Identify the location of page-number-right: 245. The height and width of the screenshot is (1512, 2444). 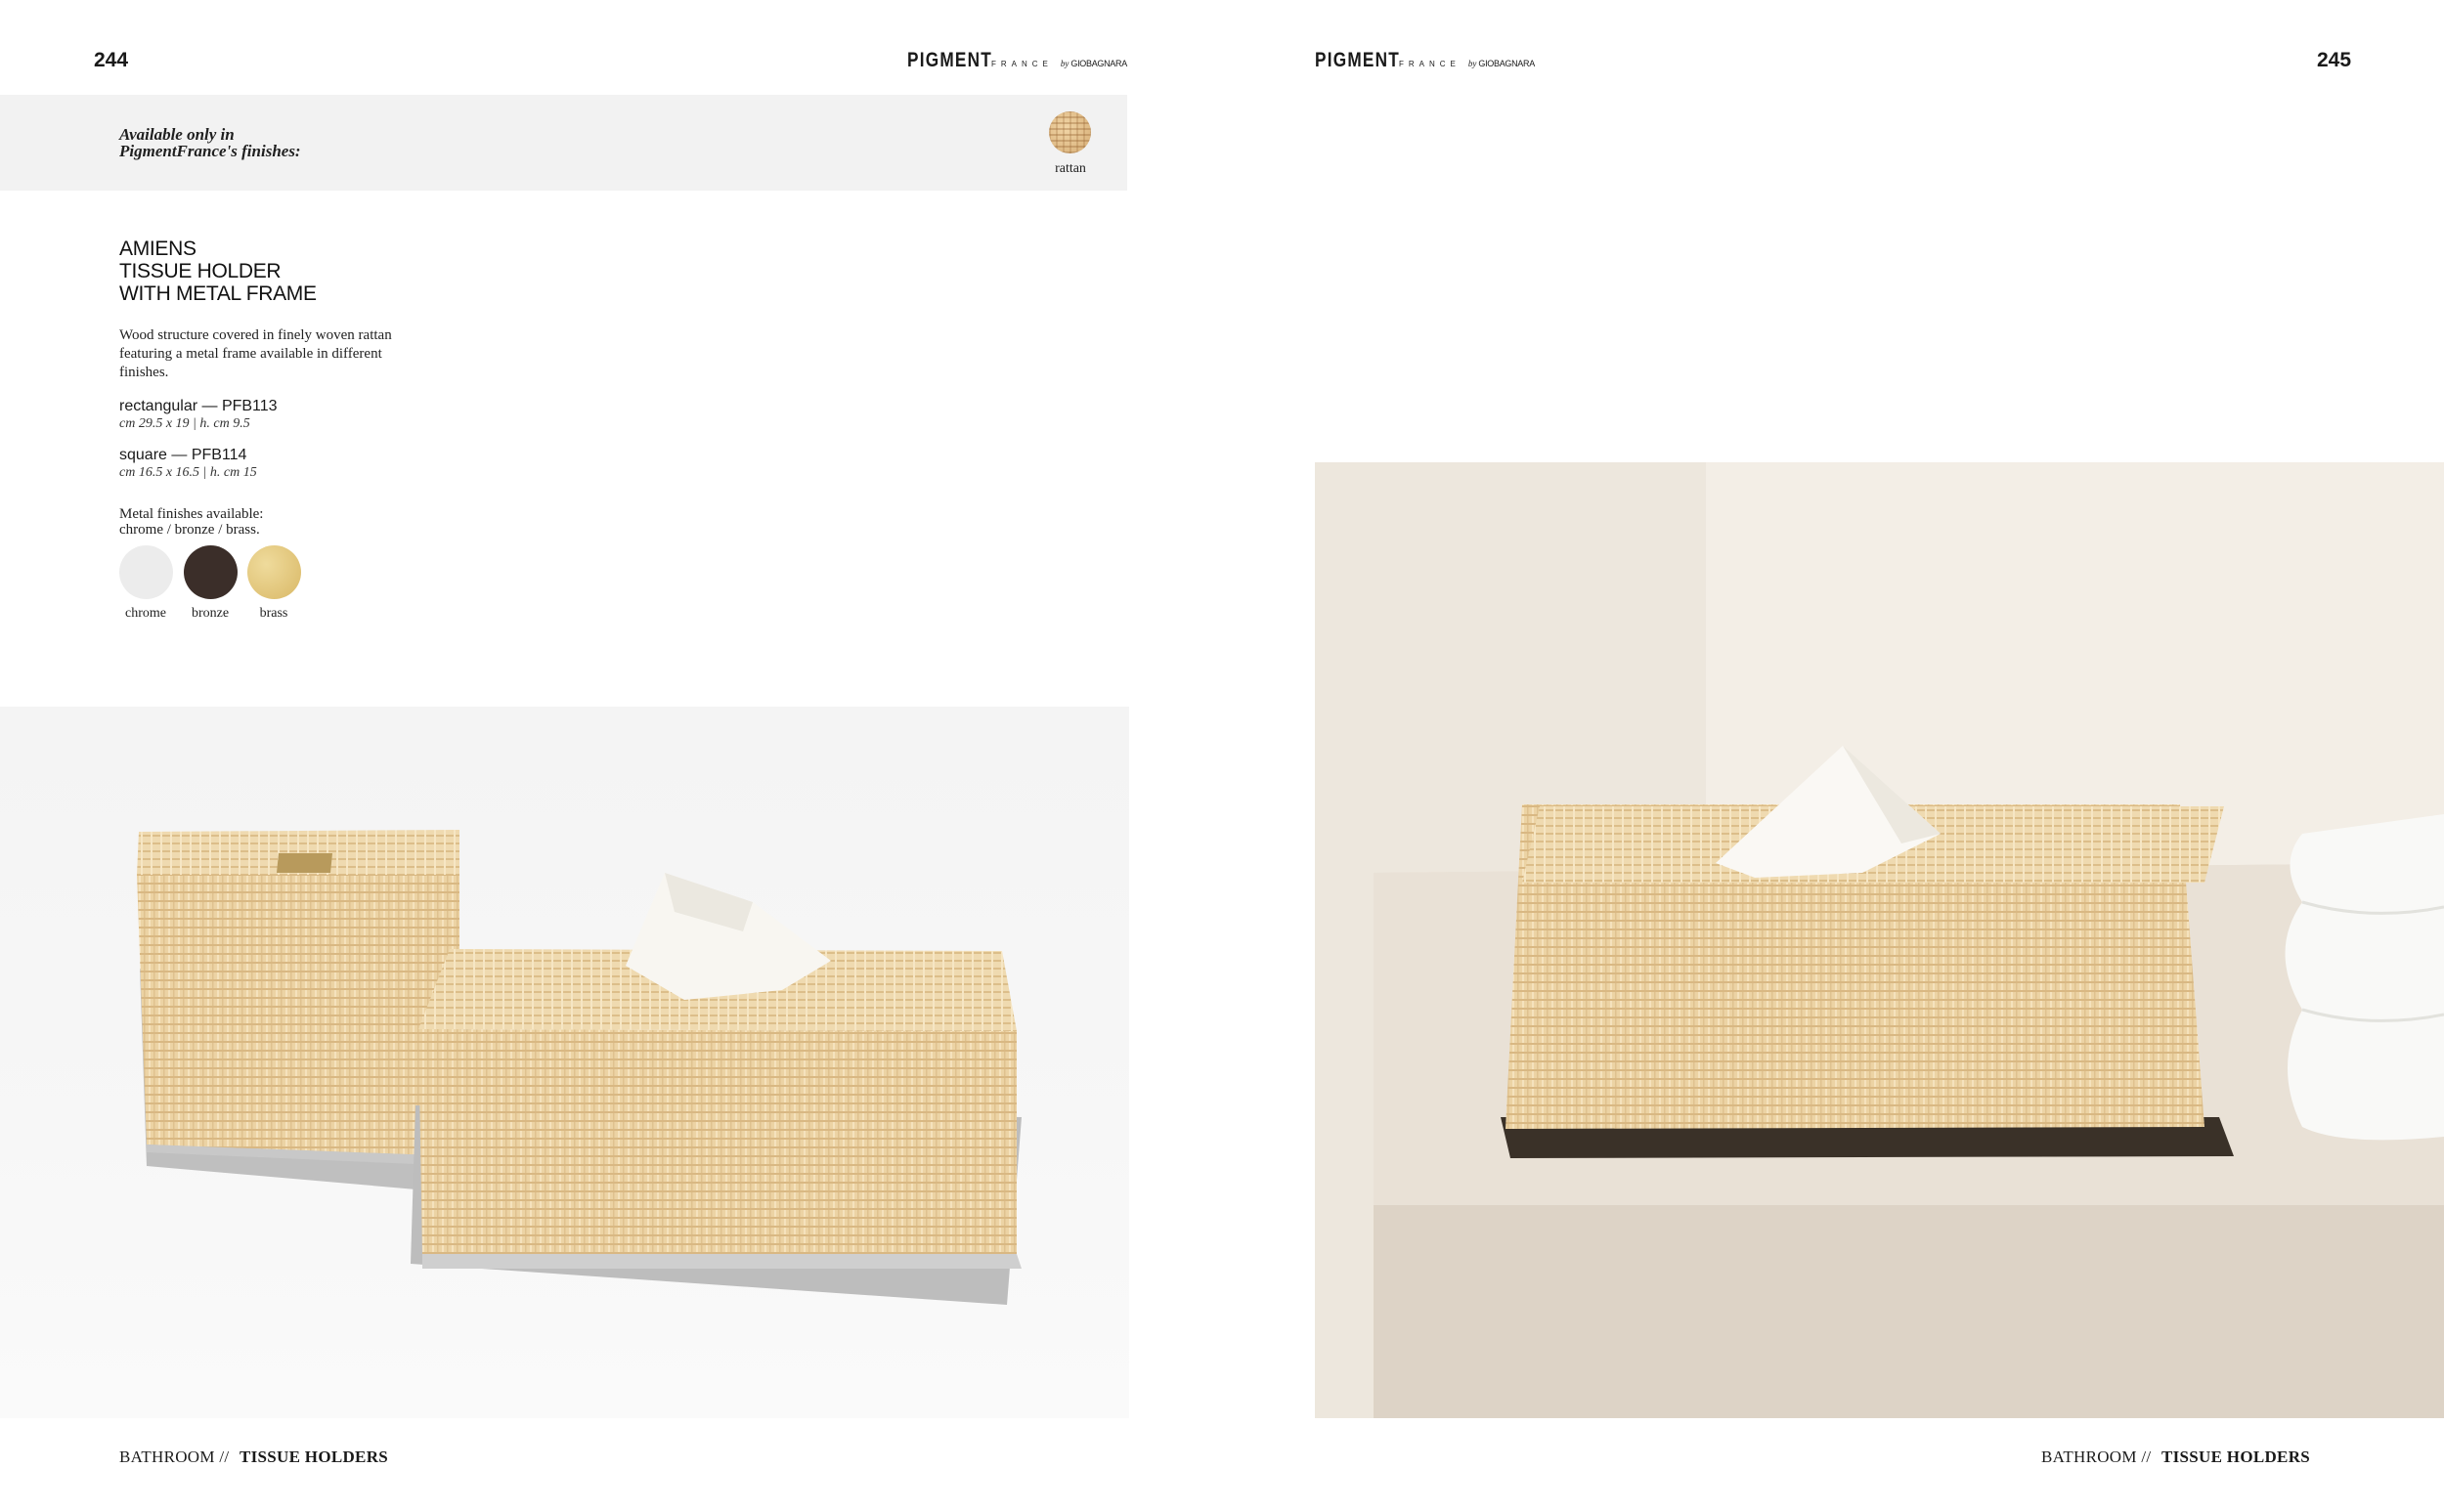
(2334, 60).